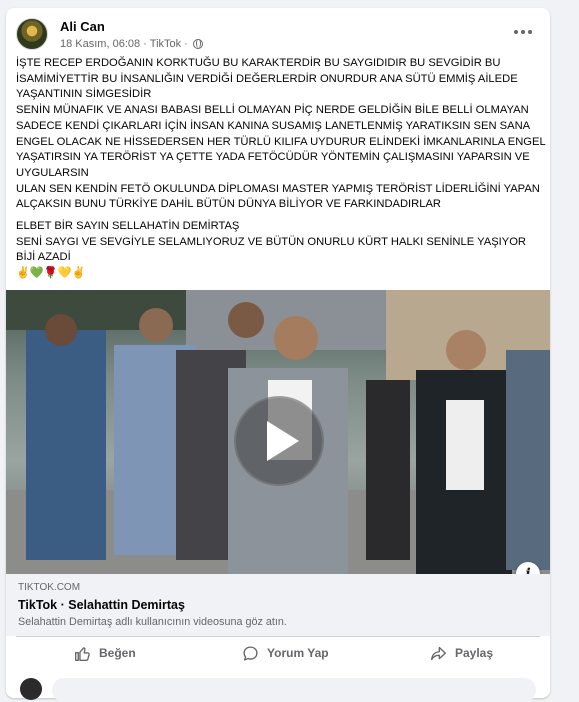  I want to click on link-domain: TIKTOK.COM, so click(49, 587).